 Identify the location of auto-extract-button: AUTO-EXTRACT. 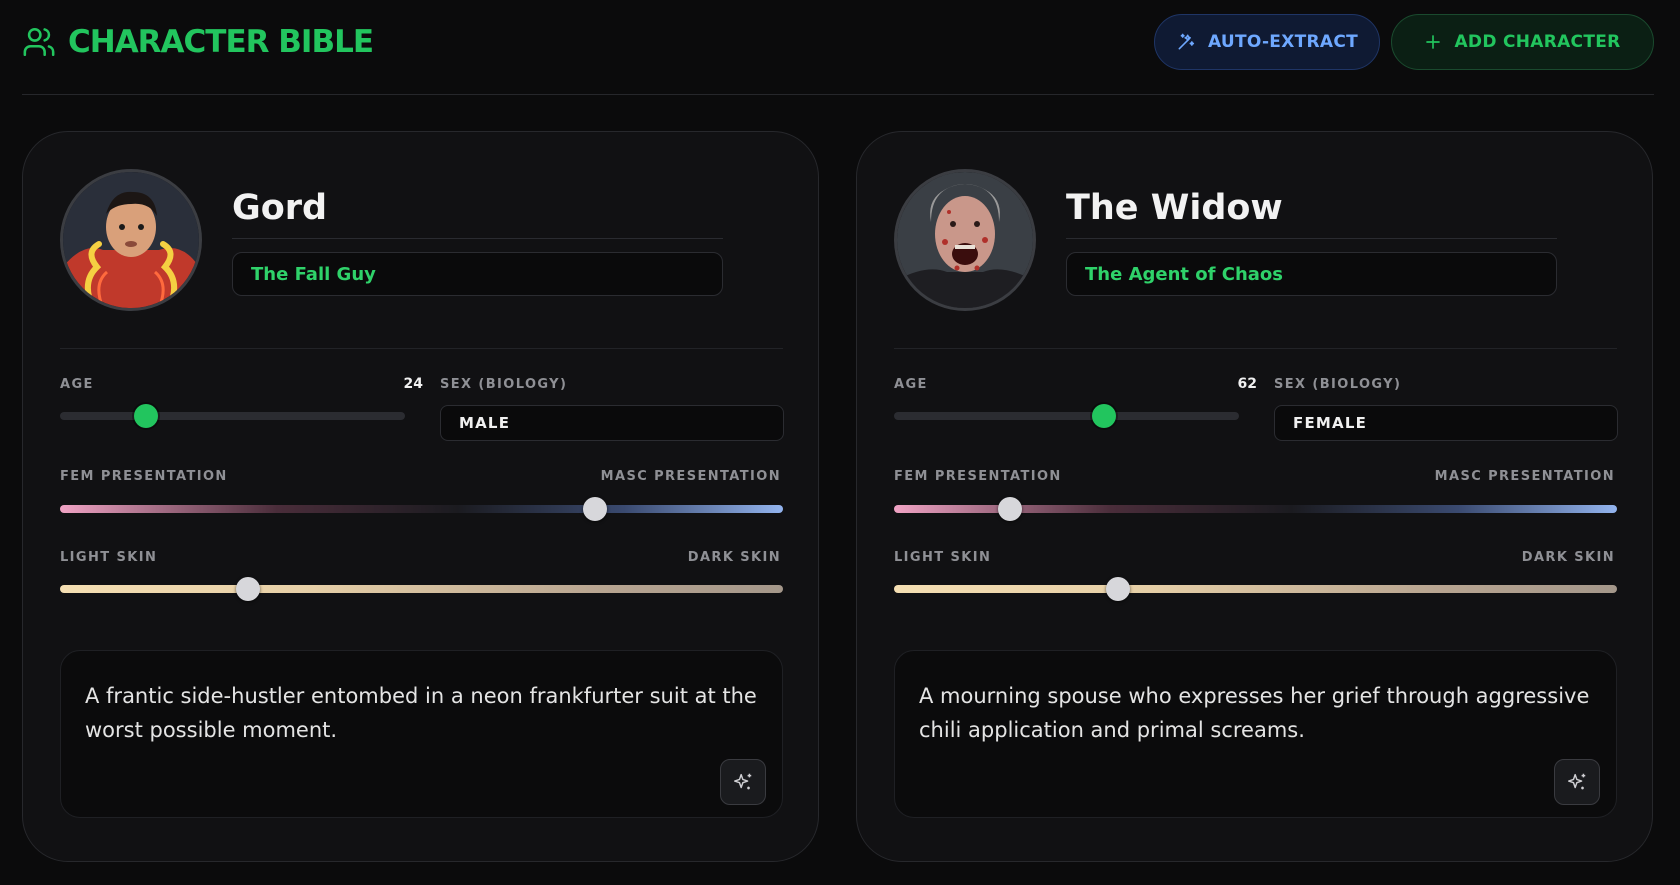
(1267, 42).